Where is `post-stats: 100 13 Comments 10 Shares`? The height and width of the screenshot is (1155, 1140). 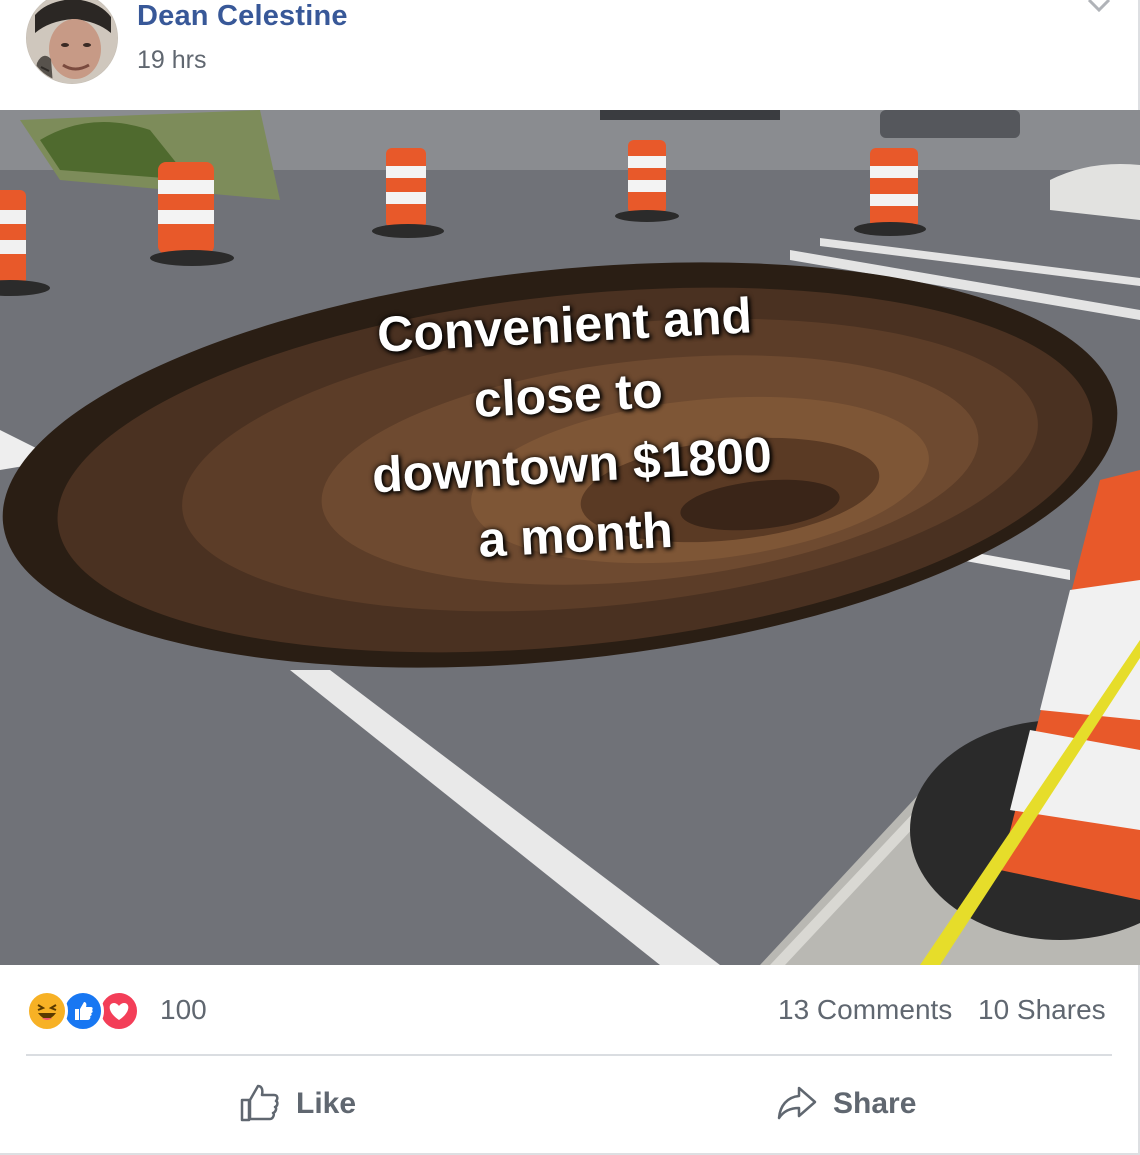
post-stats: 100 13 Comments 10 Shares is located at coordinates (570, 1011).